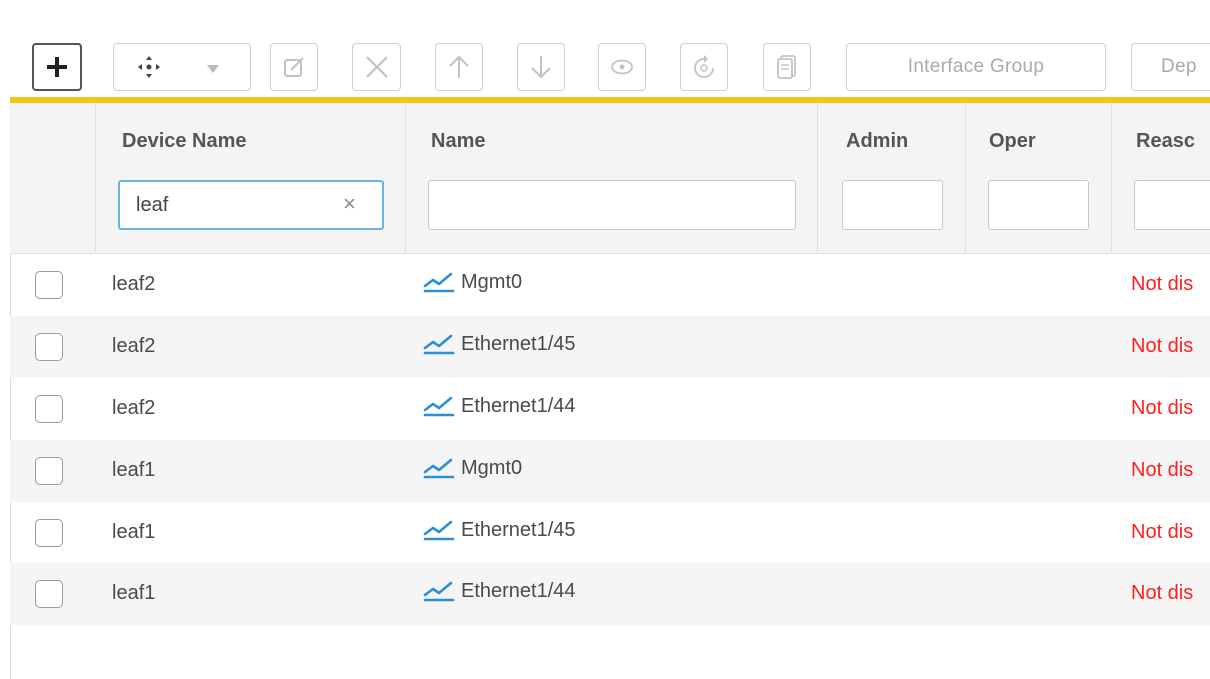  I want to click on toolbar: Interface Group Dep, so click(605, 57).